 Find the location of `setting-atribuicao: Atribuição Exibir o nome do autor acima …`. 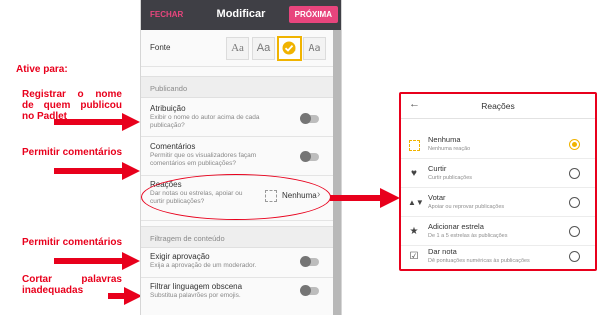

setting-atribuicao: Atribuição Exibir o nome do autor acima … is located at coordinates (237, 117).